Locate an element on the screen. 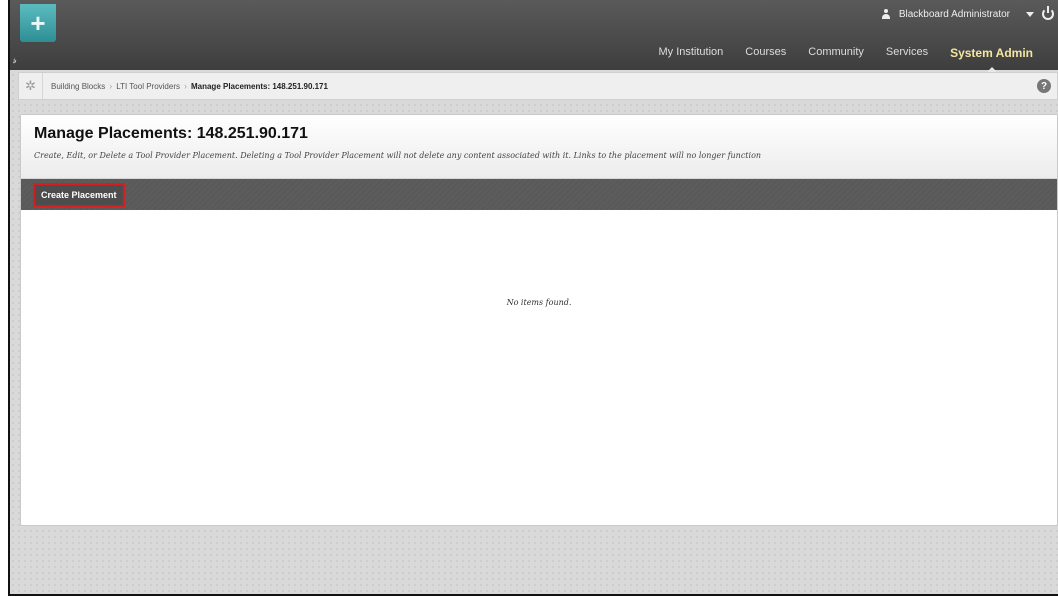  breadcrumb-item-building-blocks: Building Blocks is located at coordinates (78, 86).